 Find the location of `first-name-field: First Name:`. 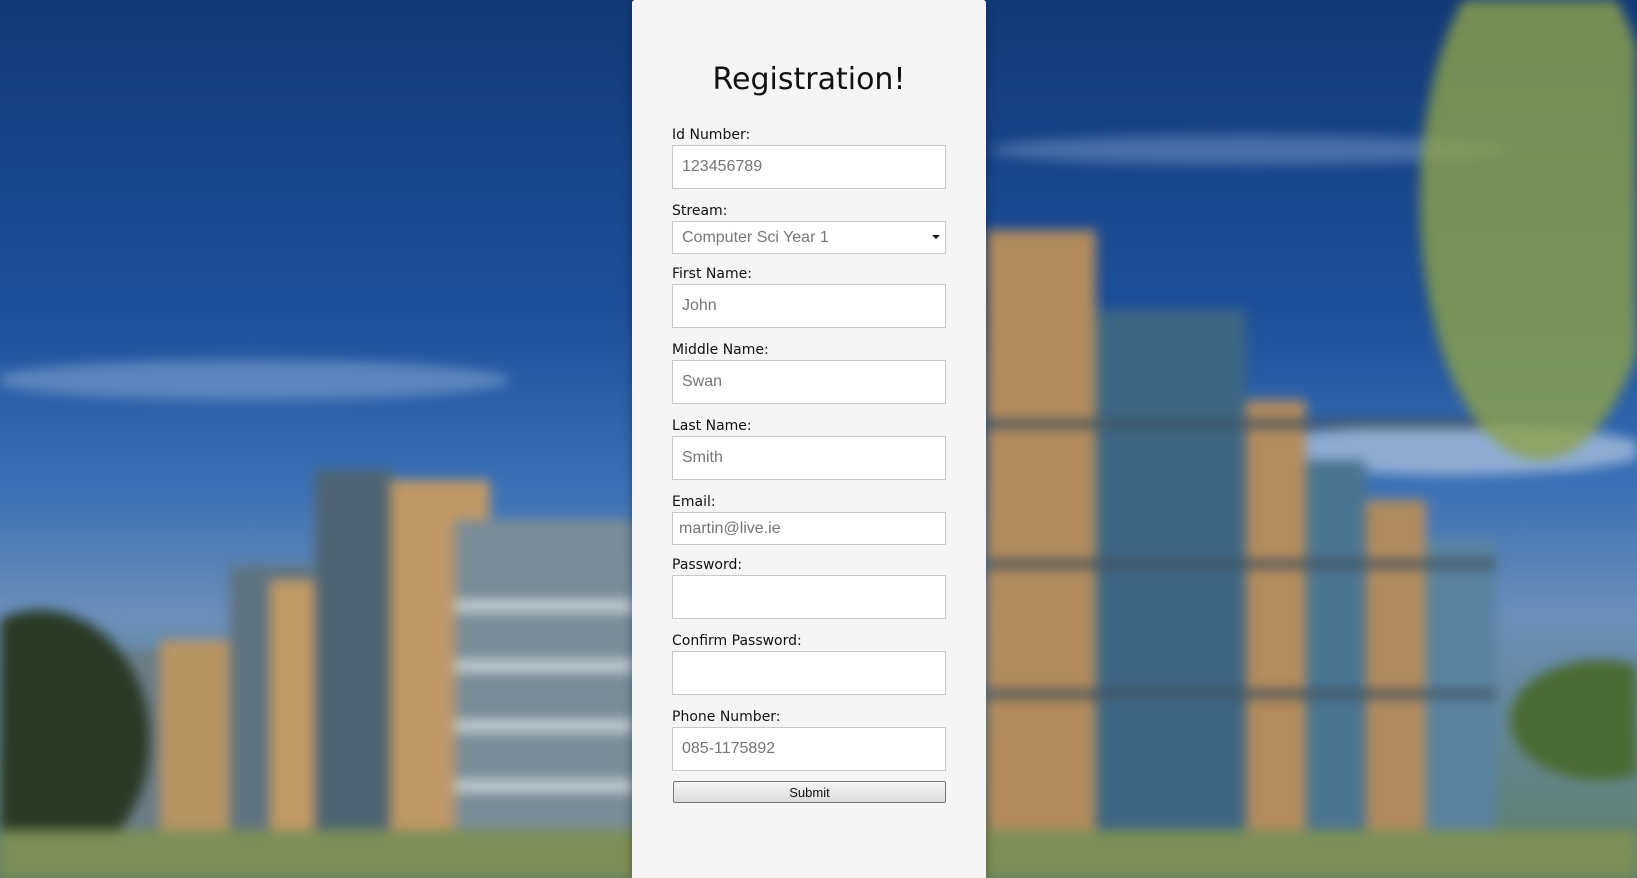

first-name-field: First Name: is located at coordinates (809, 296).